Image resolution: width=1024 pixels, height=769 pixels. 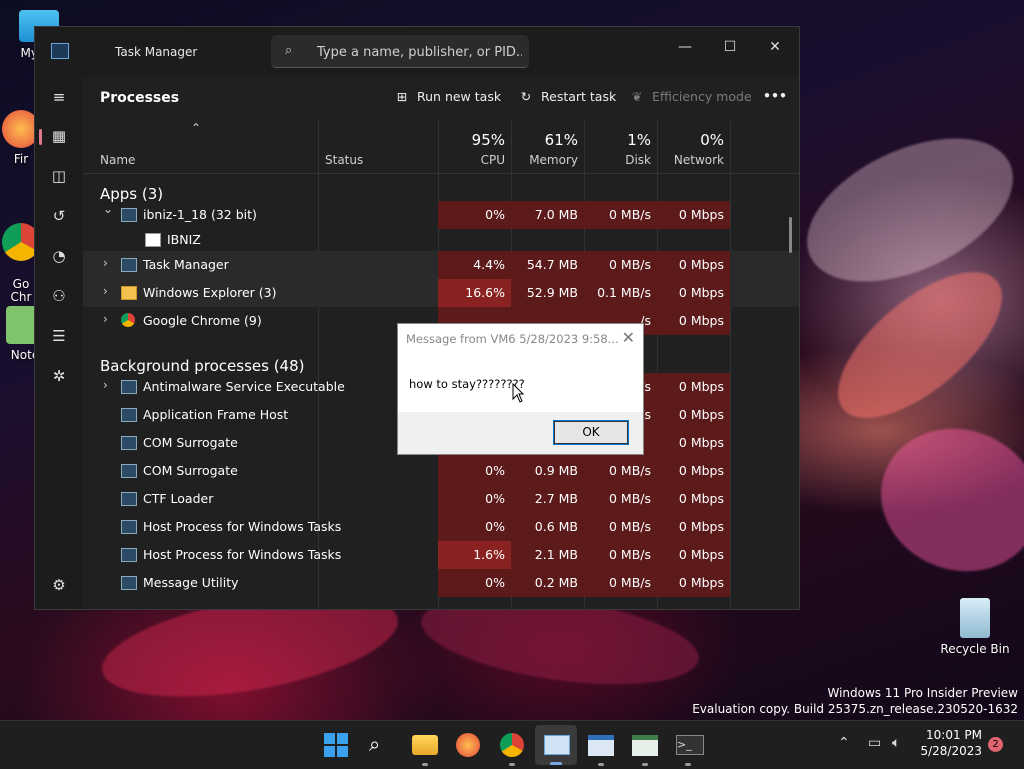 What do you see at coordinates (691, 160) in the screenshot?
I see `column-network: Network` at bounding box center [691, 160].